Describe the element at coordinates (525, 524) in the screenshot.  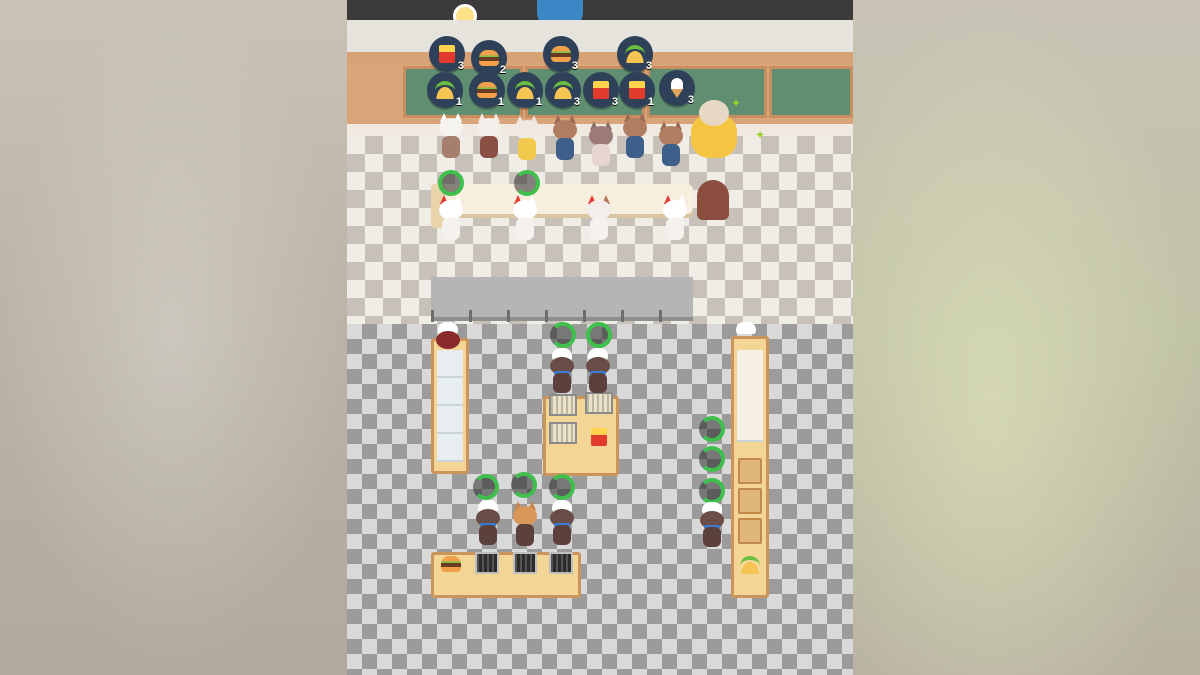
I see `helper-character` at that location.